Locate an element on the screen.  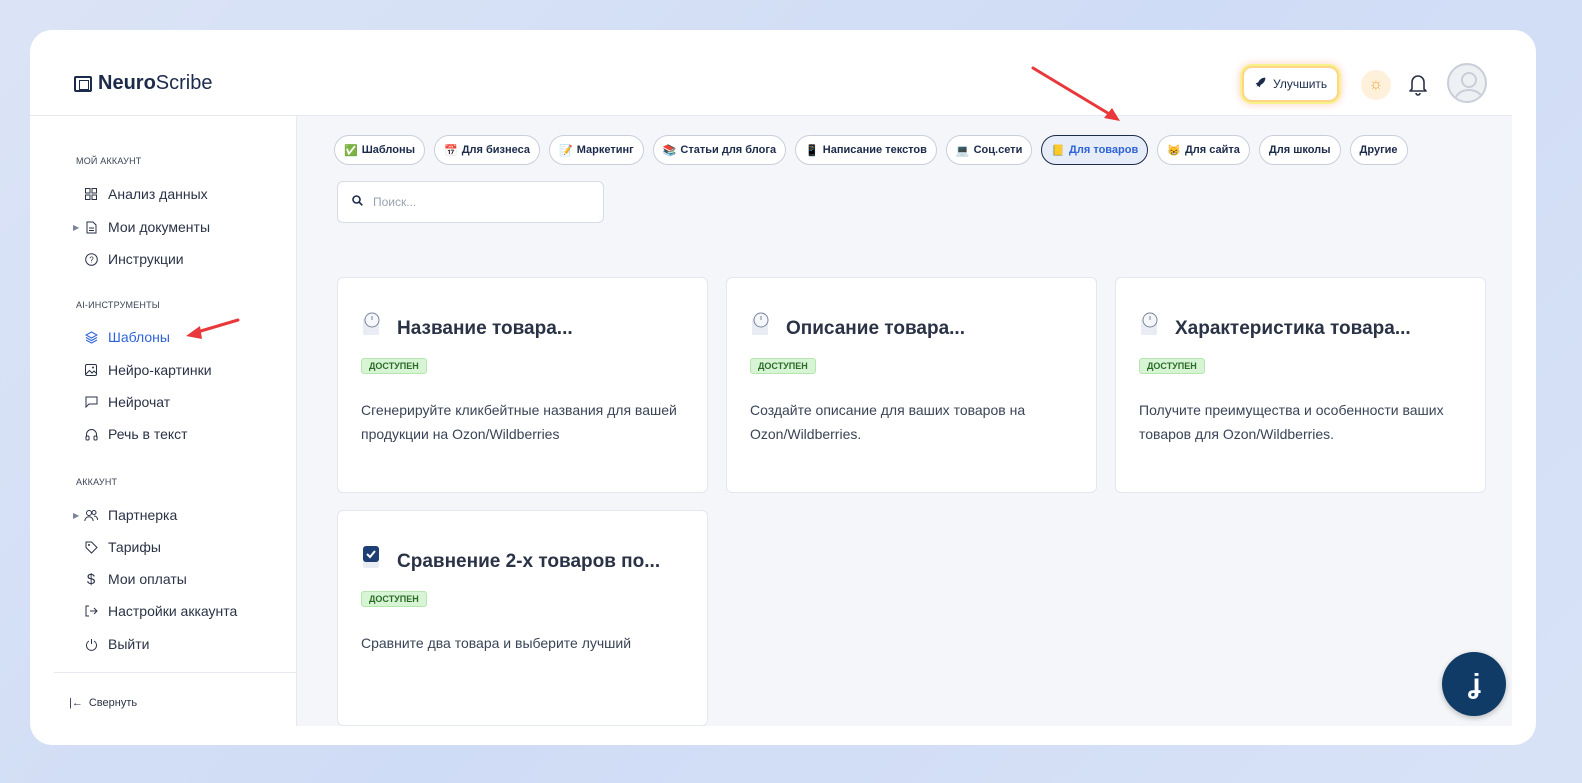
logo-icon is located at coordinates (83, 83).